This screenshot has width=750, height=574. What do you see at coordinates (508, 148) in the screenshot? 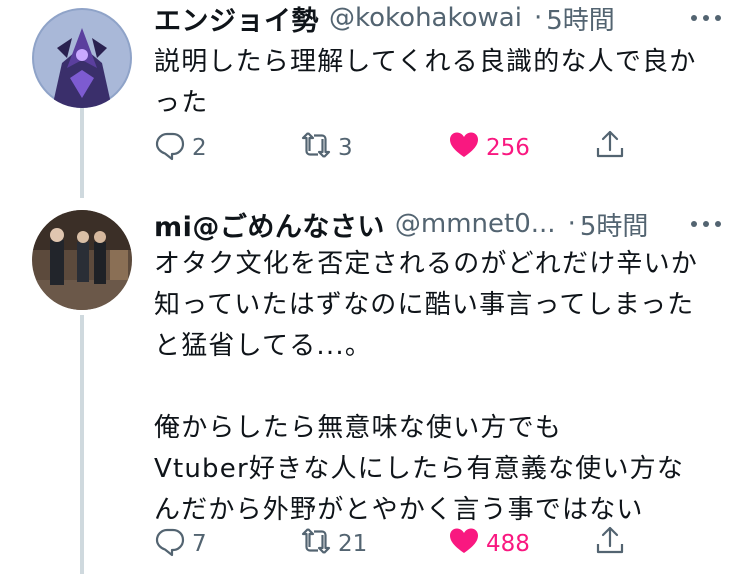
I see `like-count: 256` at bounding box center [508, 148].